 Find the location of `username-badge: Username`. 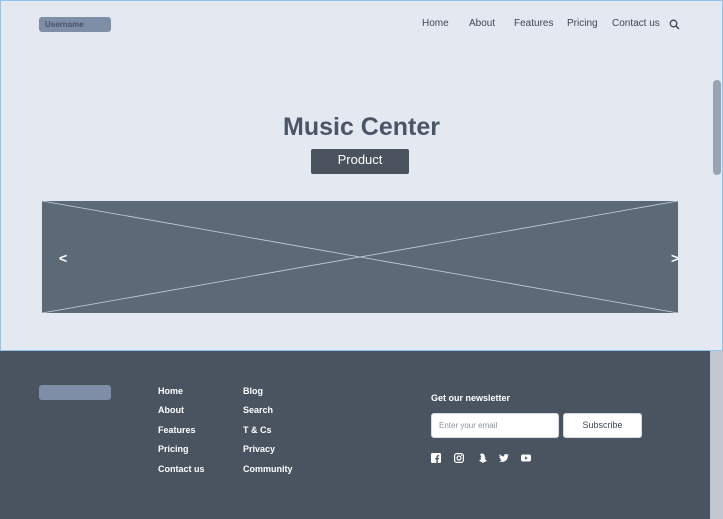

username-badge: Username is located at coordinates (75, 24).